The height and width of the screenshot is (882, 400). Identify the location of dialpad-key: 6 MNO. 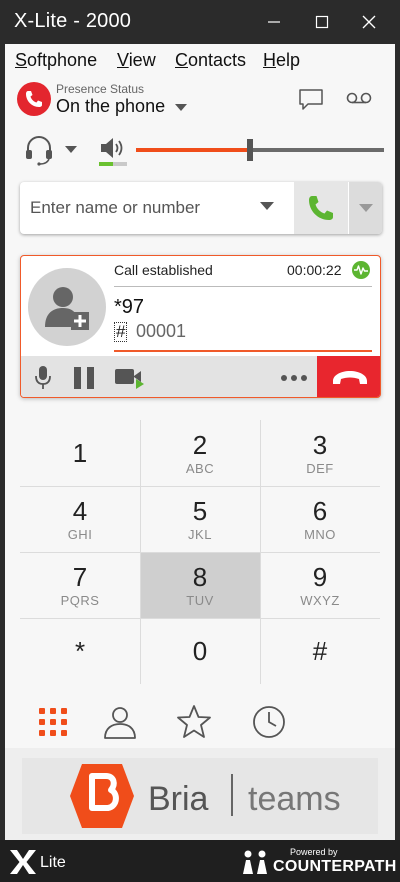
(320, 519).